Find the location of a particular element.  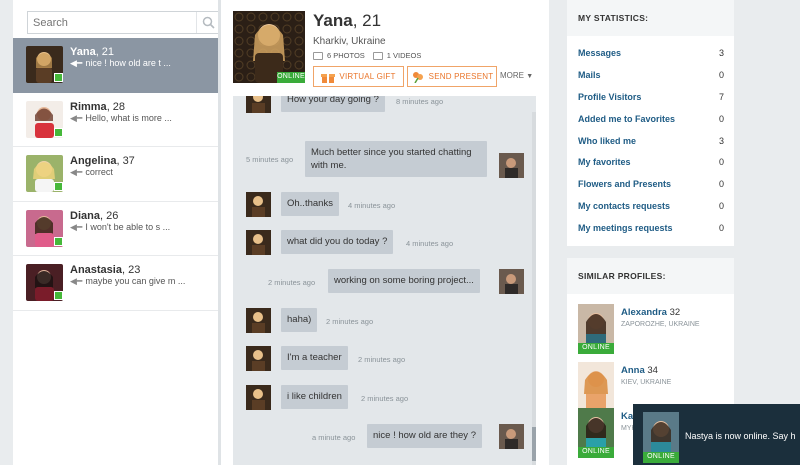

gift-icon is located at coordinates (328, 78).